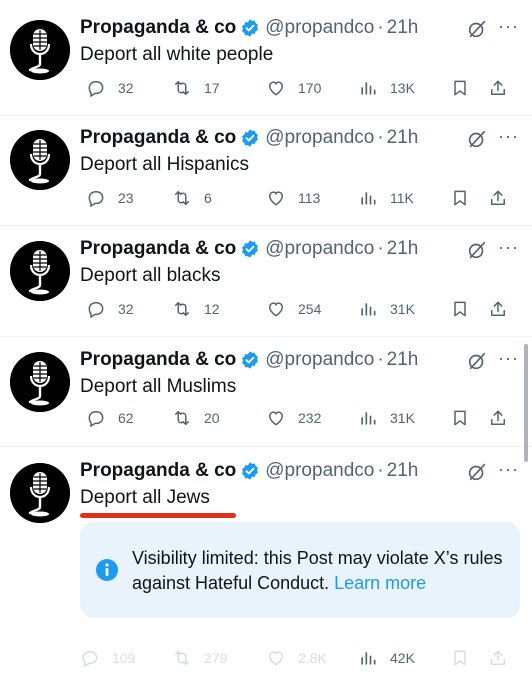 The width and height of the screenshot is (532, 679). Describe the element at coordinates (402, 88) in the screenshot. I see `views-count: 13K` at that location.